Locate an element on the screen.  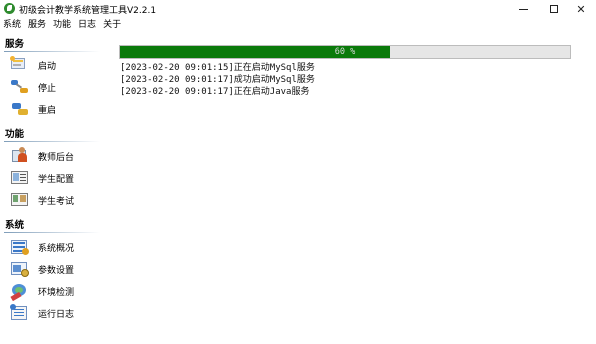
section-title-service: 服务 is located at coordinates (15, 44).